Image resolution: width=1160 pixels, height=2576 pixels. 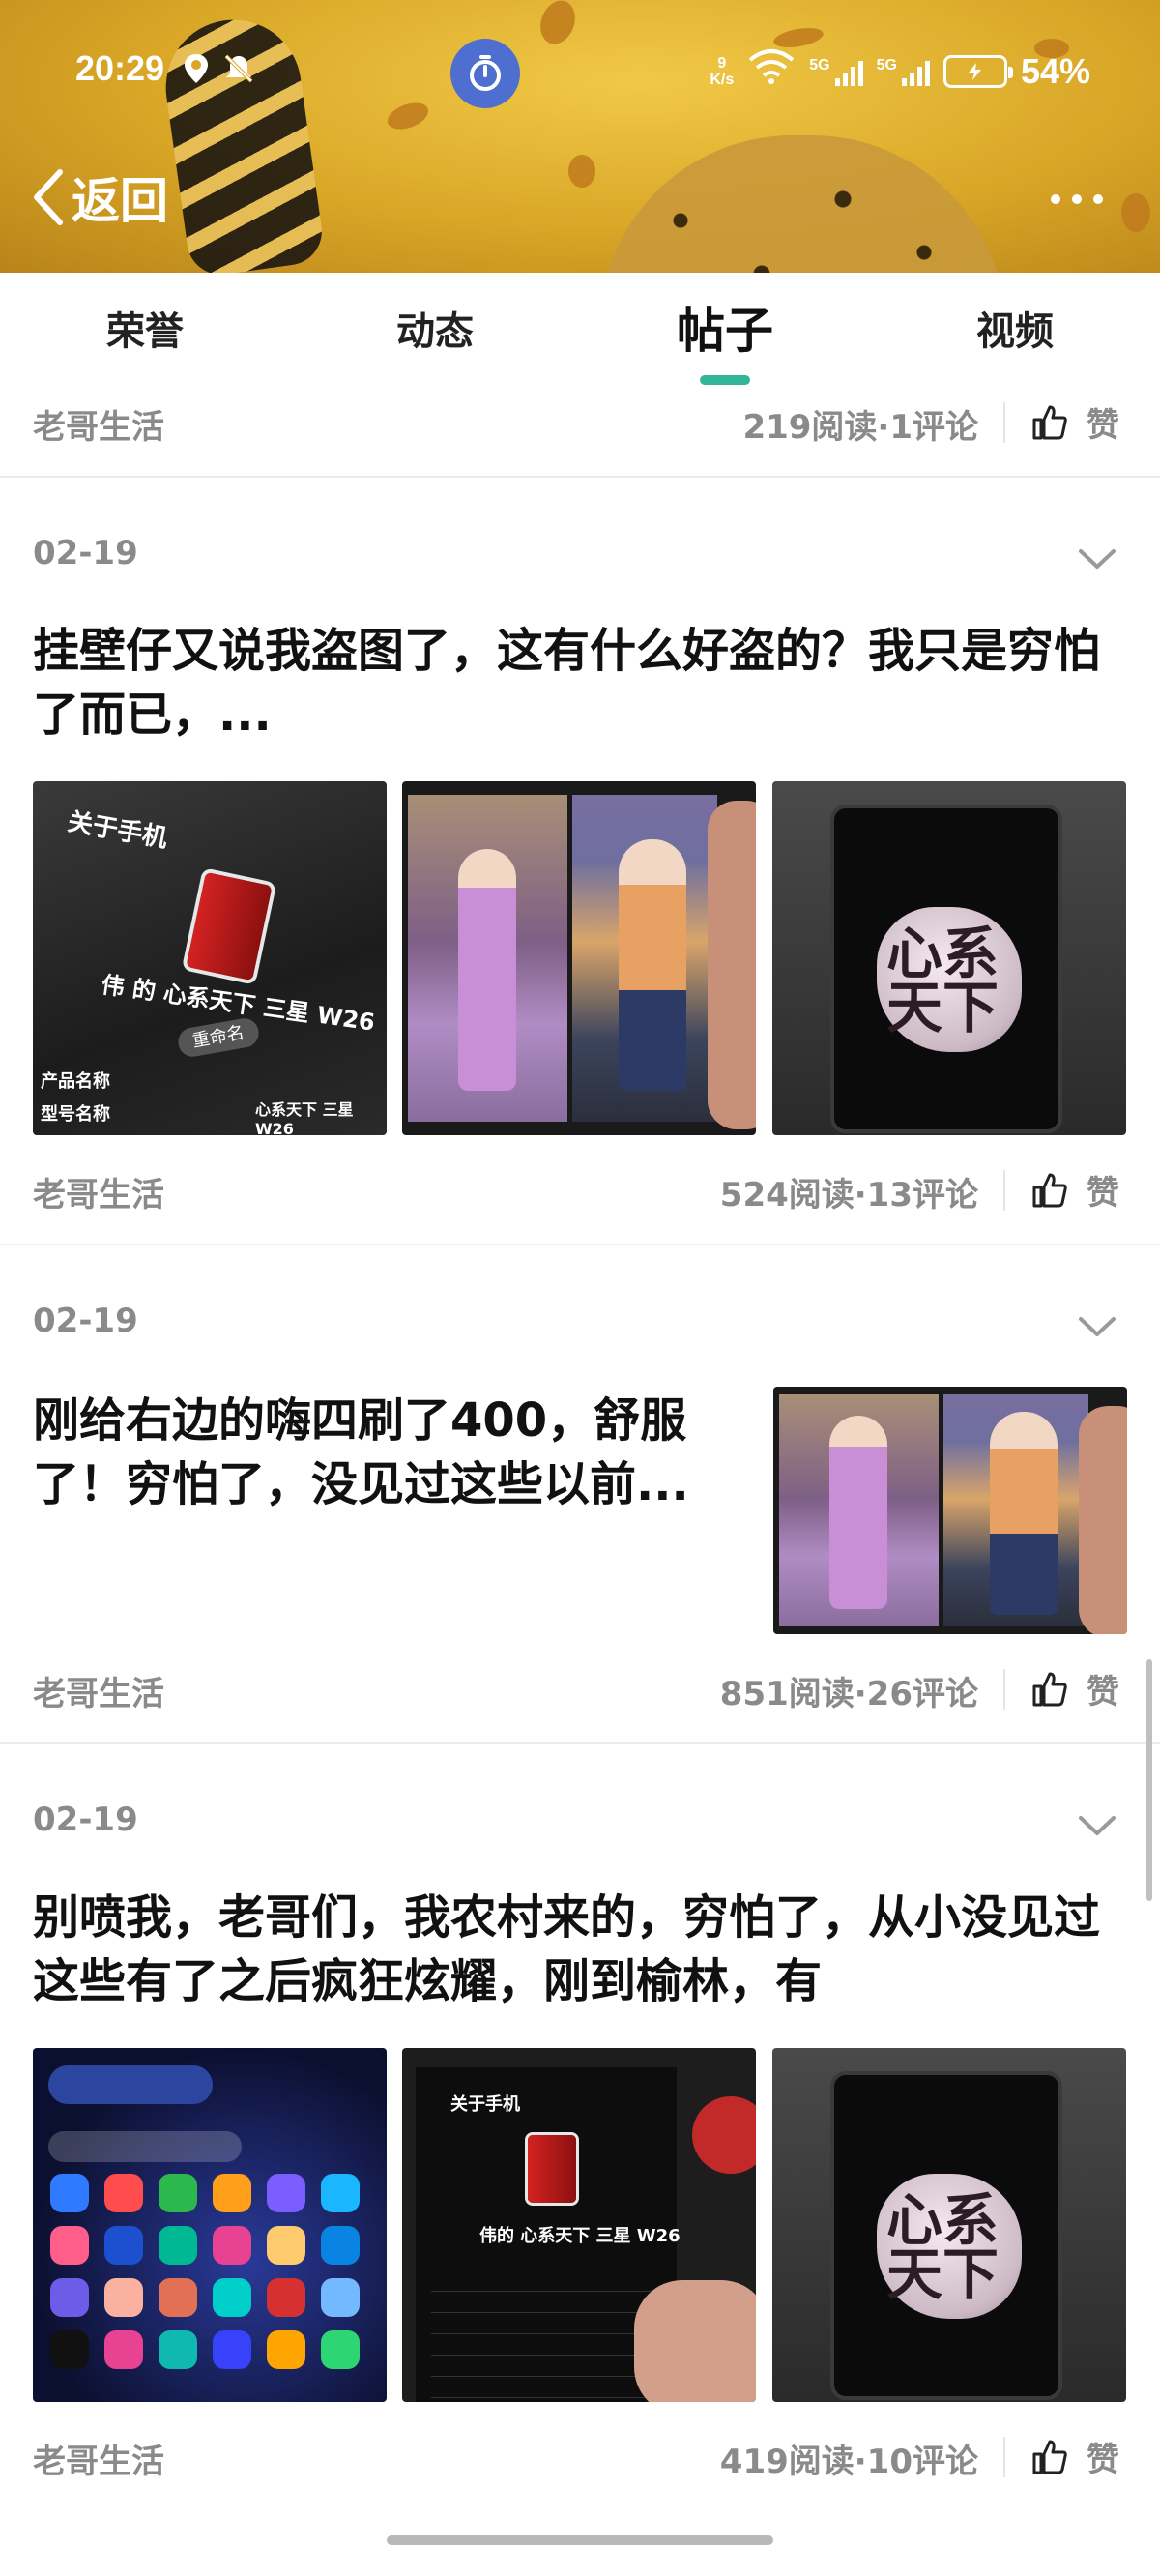 What do you see at coordinates (580, 2540) in the screenshot?
I see `home-indicator` at bounding box center [580, 2540].